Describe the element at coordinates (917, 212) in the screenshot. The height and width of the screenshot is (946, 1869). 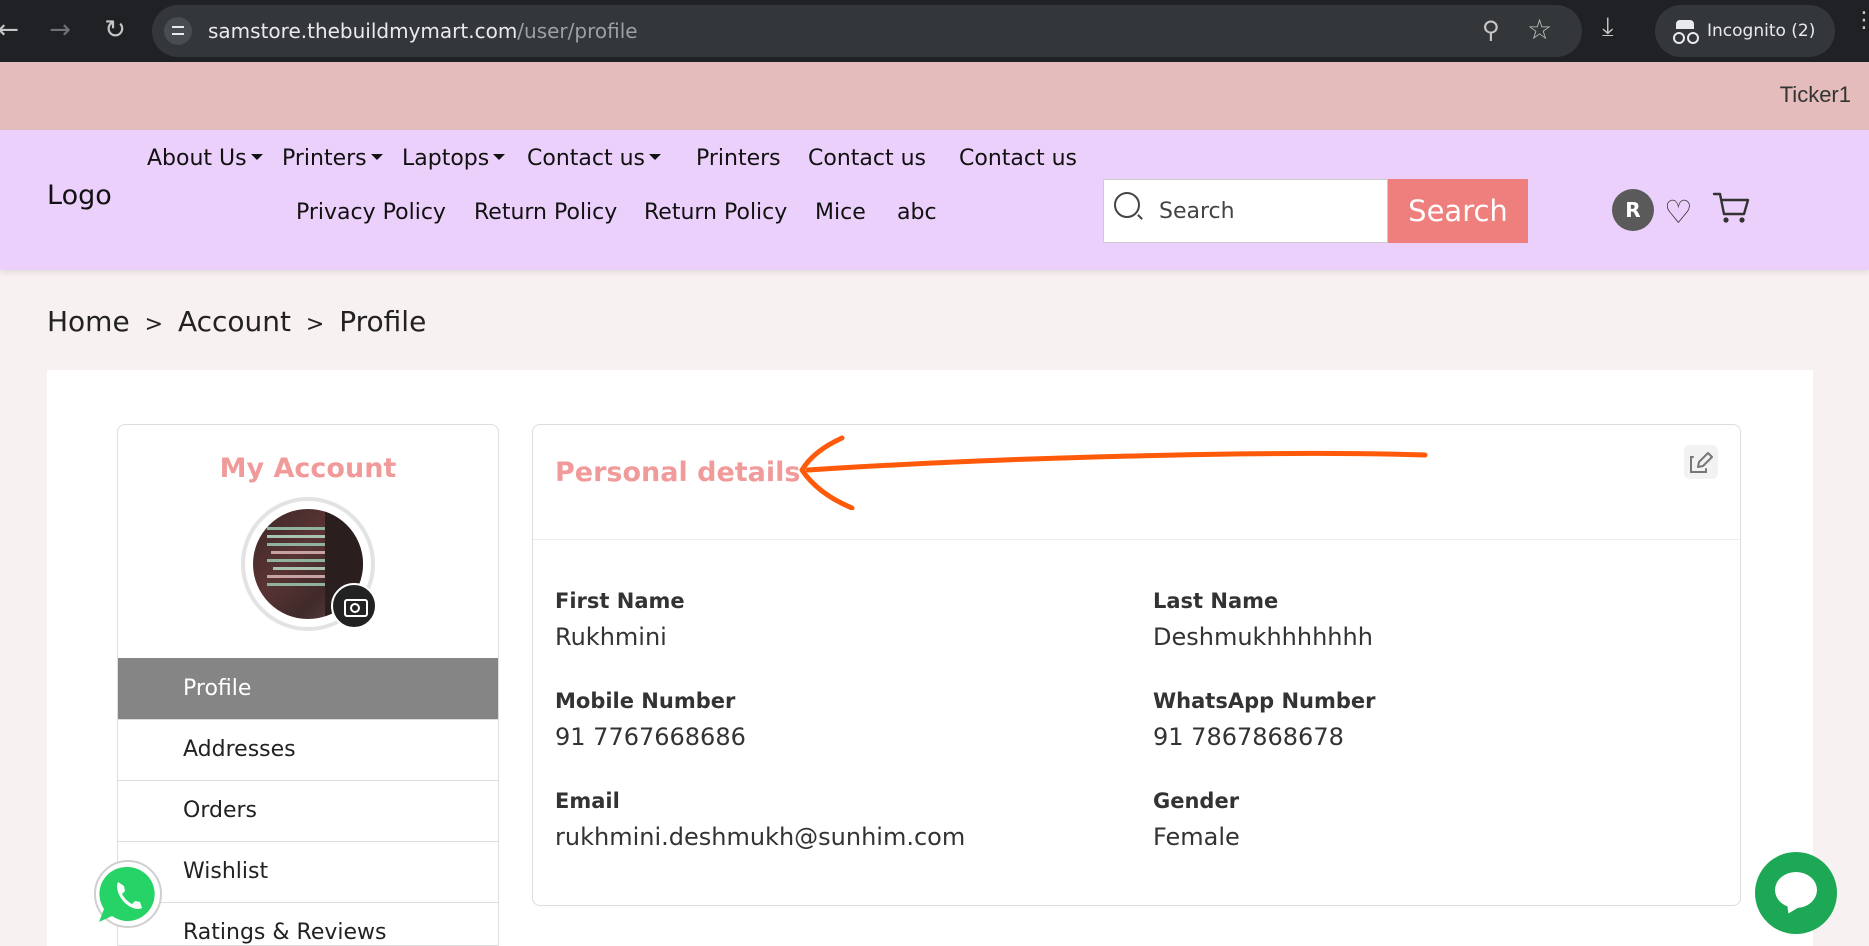
I see `nav-abc: abc` at that location.